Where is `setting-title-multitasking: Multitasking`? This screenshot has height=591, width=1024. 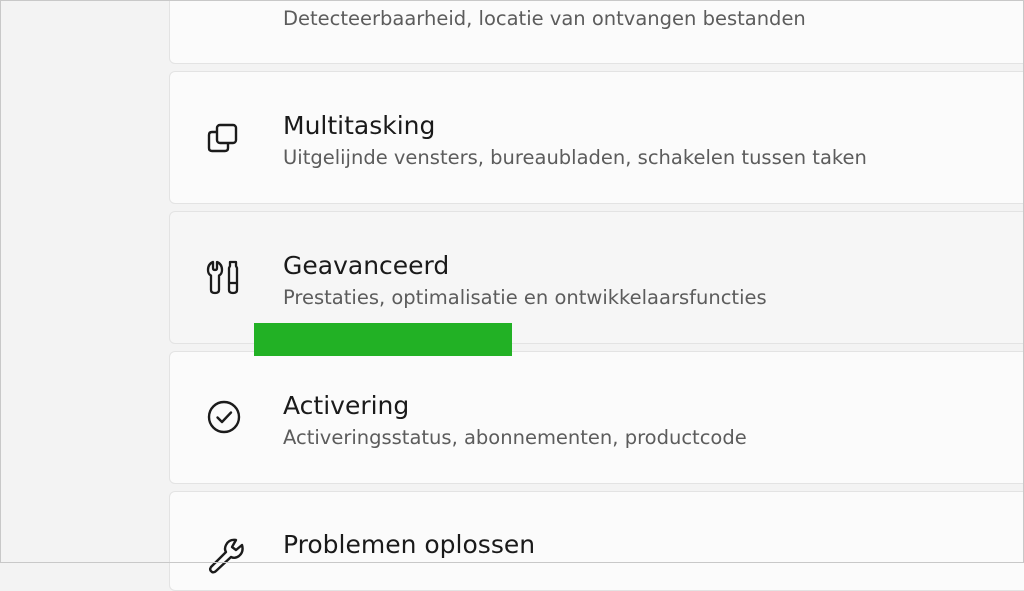
setting-title-multitasking: Multitasking is located at coordinates (359, 125).